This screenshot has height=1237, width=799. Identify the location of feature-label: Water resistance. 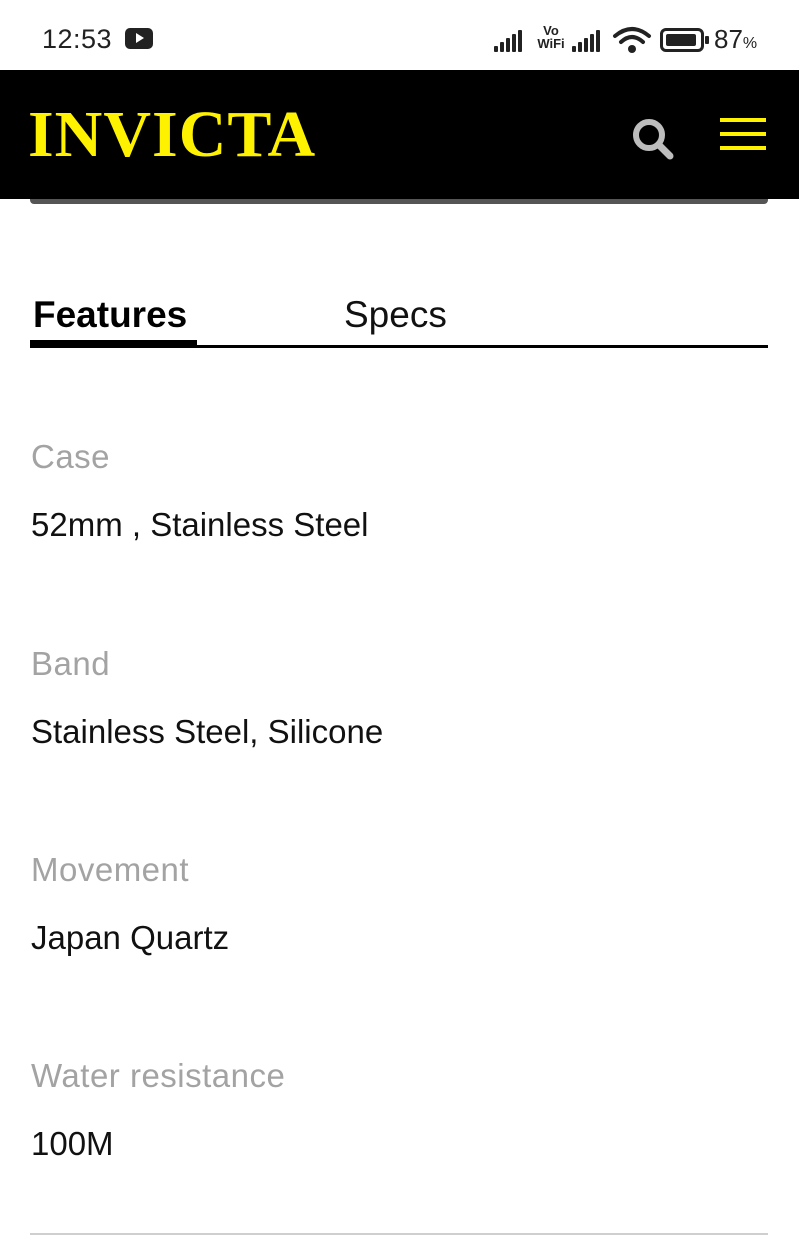
(158, 1075).